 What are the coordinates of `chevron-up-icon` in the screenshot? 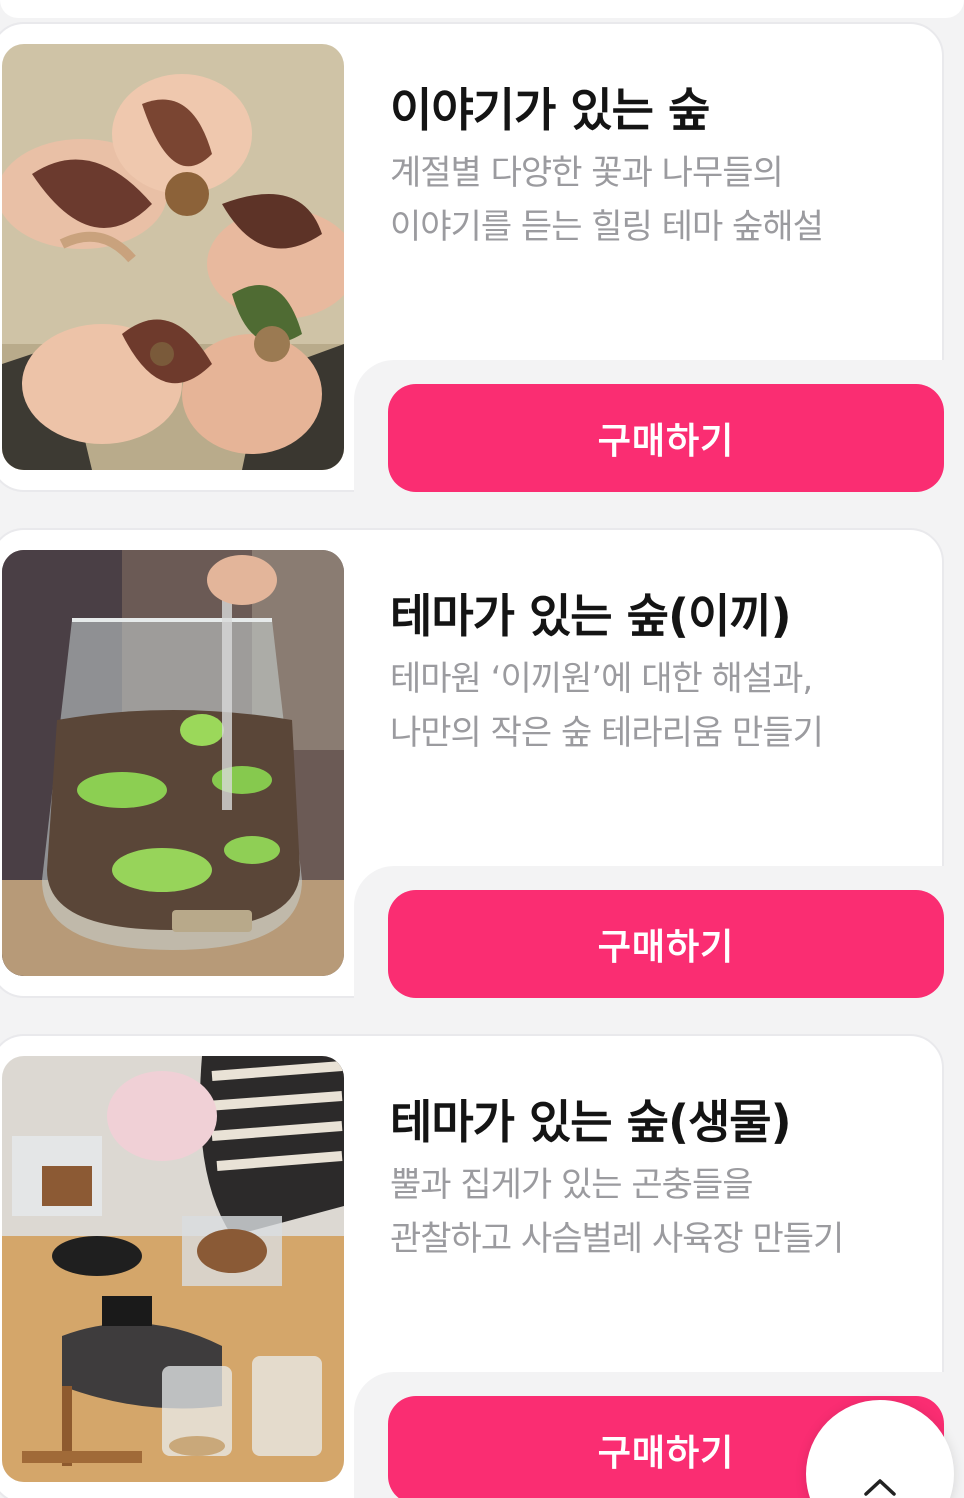 It's located at (880, 1487).